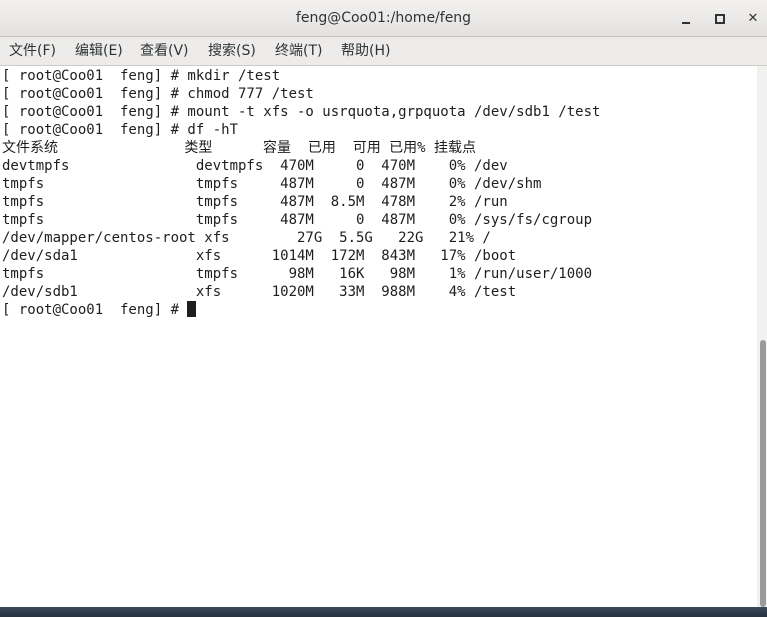  I want to click on menu-bar: 文件(F) 编辑(E) 查看(V) 搜索(S) 终端(T) 帮助(H), so click(383, 51).